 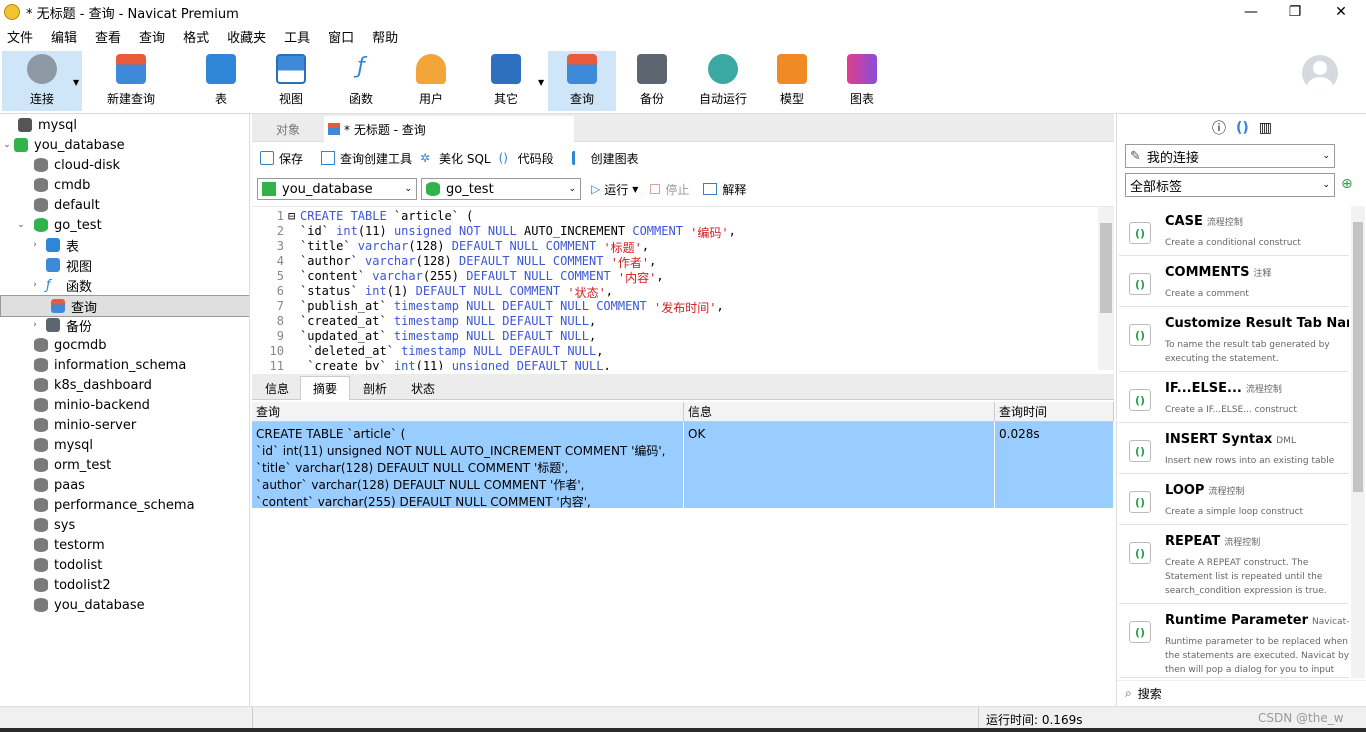 What do you see at coordinates (526, 158) in the screenshot?
I see `code-snippet-button: () 代码段` at bounding box center [526, 158].